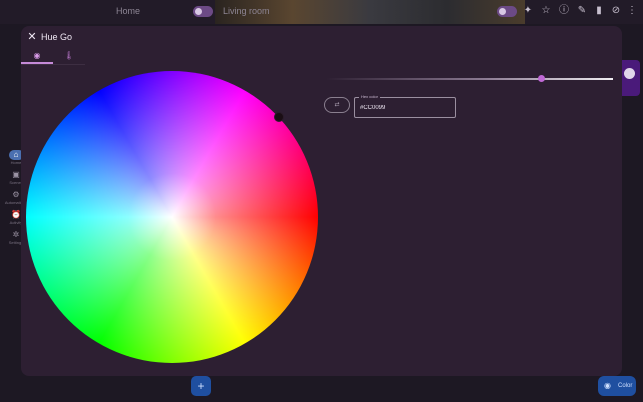 This screenshot has width=643, height=402. I want to click on color-button: ◉ Color, so click(617, 386).